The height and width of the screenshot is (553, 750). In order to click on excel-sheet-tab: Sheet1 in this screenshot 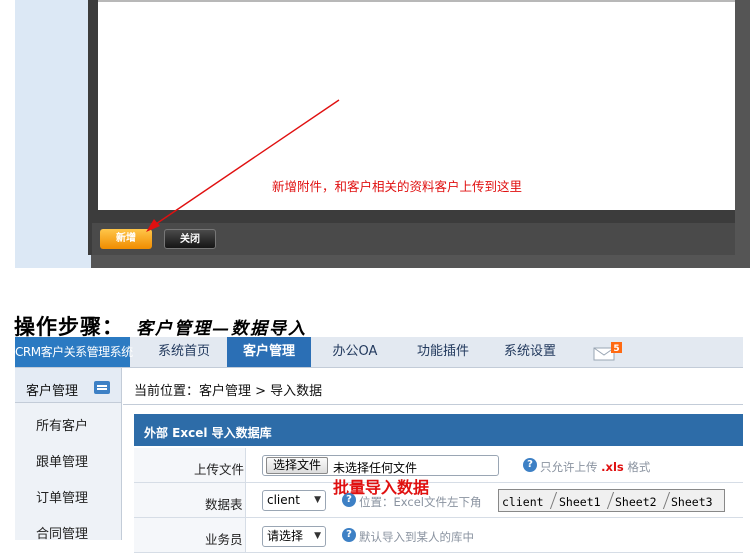, I will do `click(580, 502)`.